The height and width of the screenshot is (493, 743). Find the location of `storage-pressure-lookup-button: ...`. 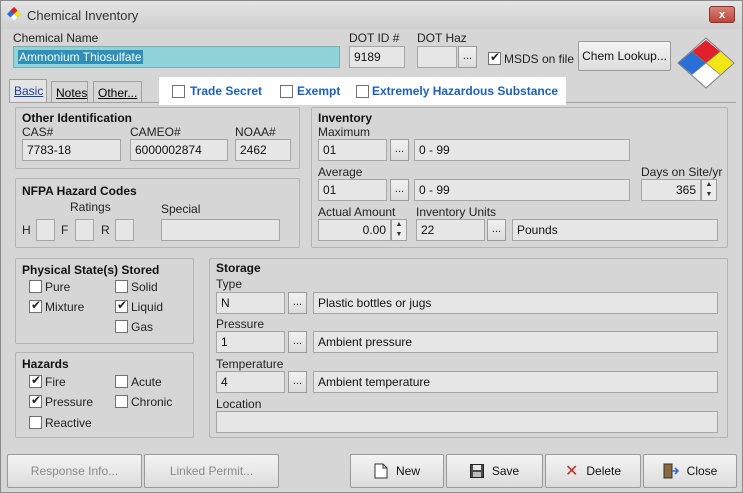

storage-pressure-lookup-button: ... is located at coordinates (297, 342).